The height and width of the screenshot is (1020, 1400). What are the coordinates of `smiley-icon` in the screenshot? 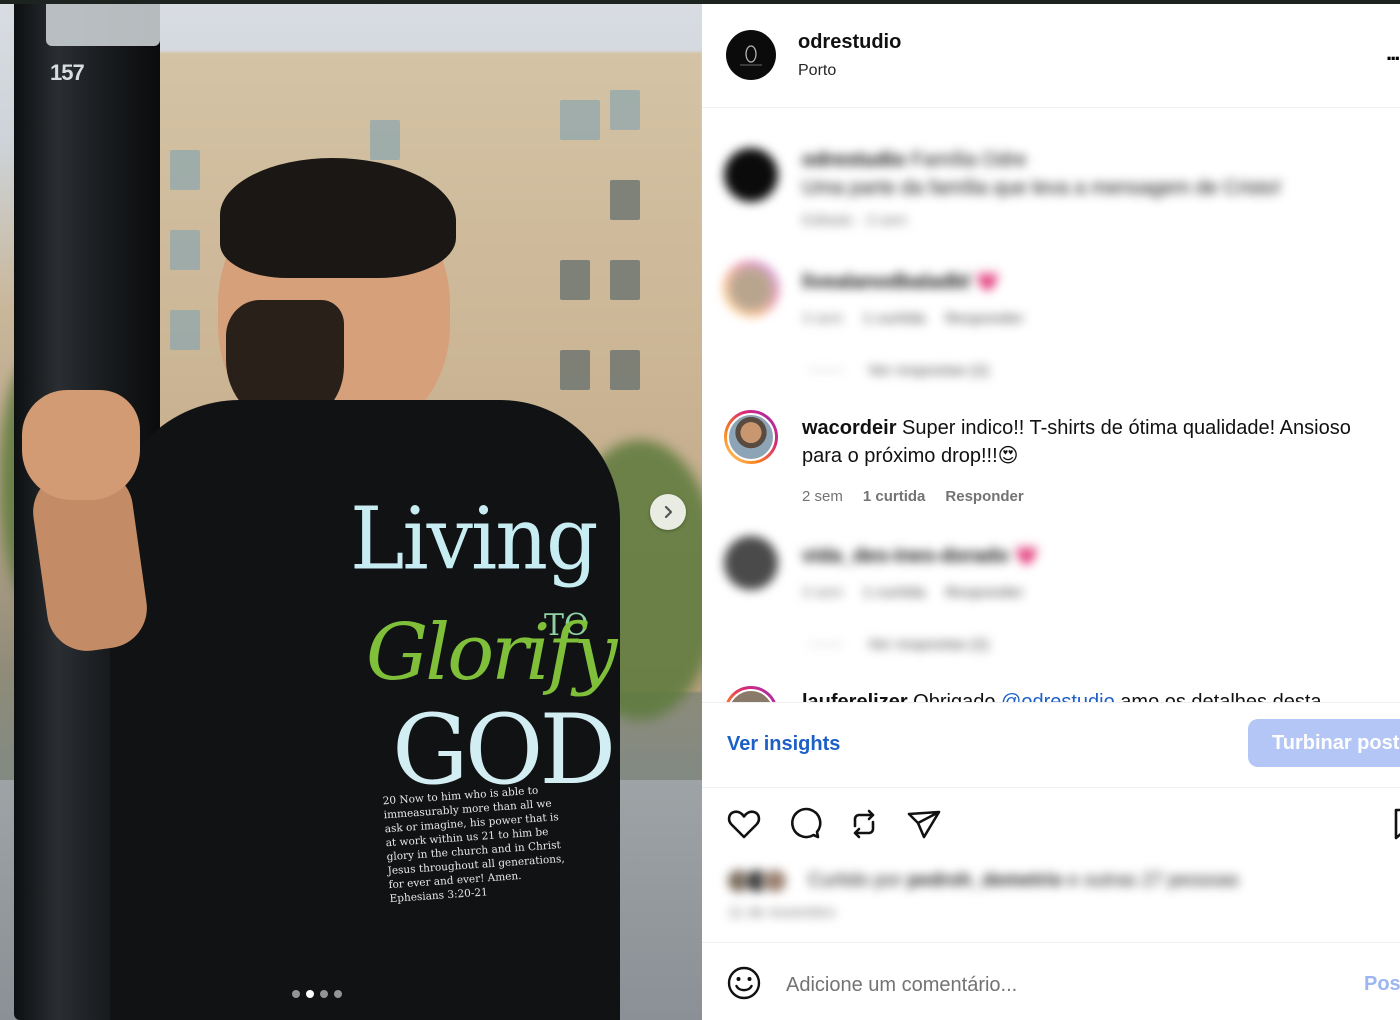 It's located at (744, 983).